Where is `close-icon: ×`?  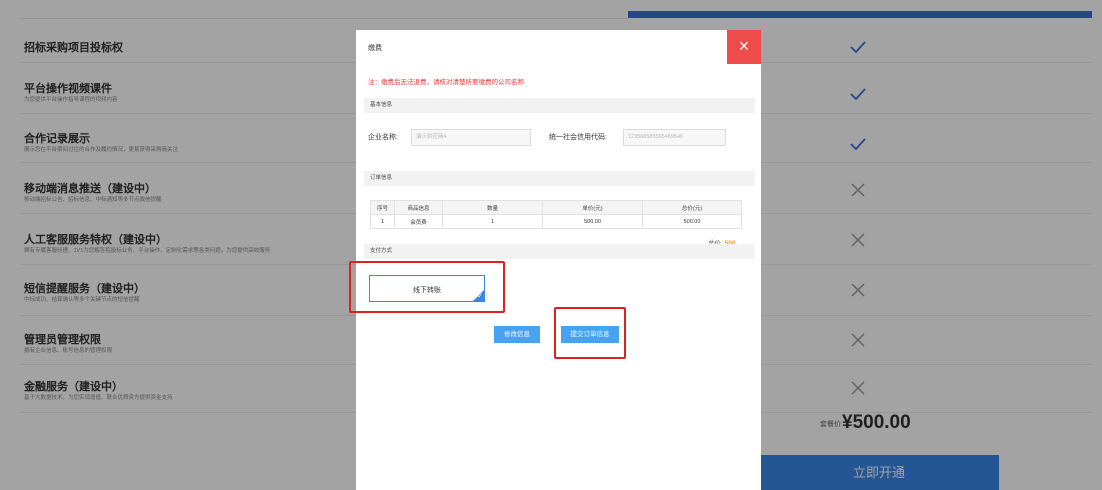
close-icon: × is located at coordinates (744, 46).